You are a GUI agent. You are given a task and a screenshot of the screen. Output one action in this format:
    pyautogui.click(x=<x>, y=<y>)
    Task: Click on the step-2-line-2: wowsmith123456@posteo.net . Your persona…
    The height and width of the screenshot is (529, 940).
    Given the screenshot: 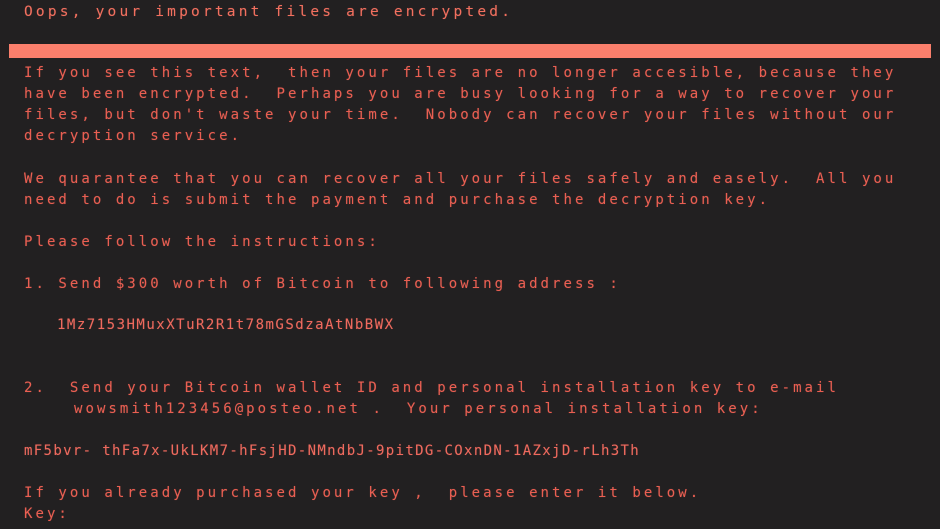 What is the action you would take?
    pyautogui.click(x=418, y=409)
    